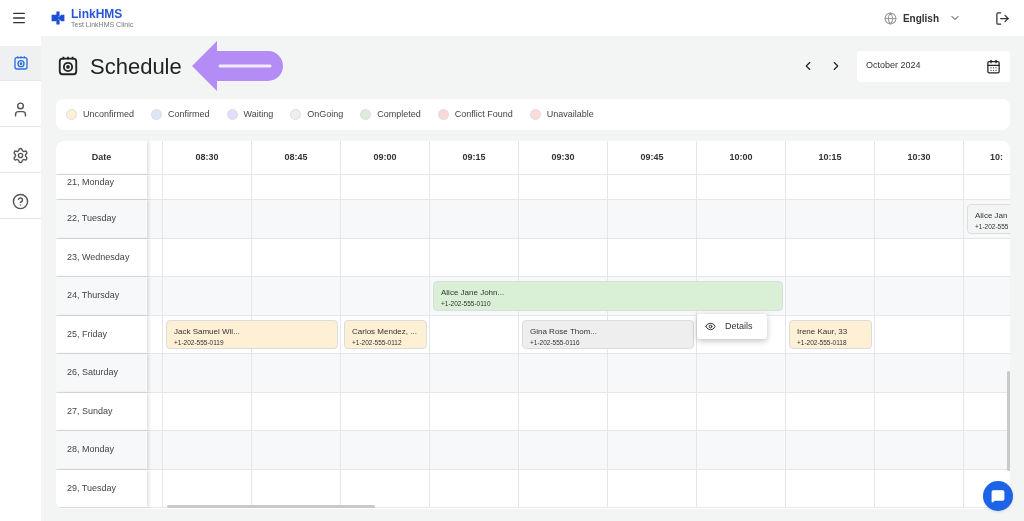 The height and width of the screenshot is (521, 1024). Describe the element at coordinates (652, 157) in the screenshot. I see `column-header: 09:45` at that location.